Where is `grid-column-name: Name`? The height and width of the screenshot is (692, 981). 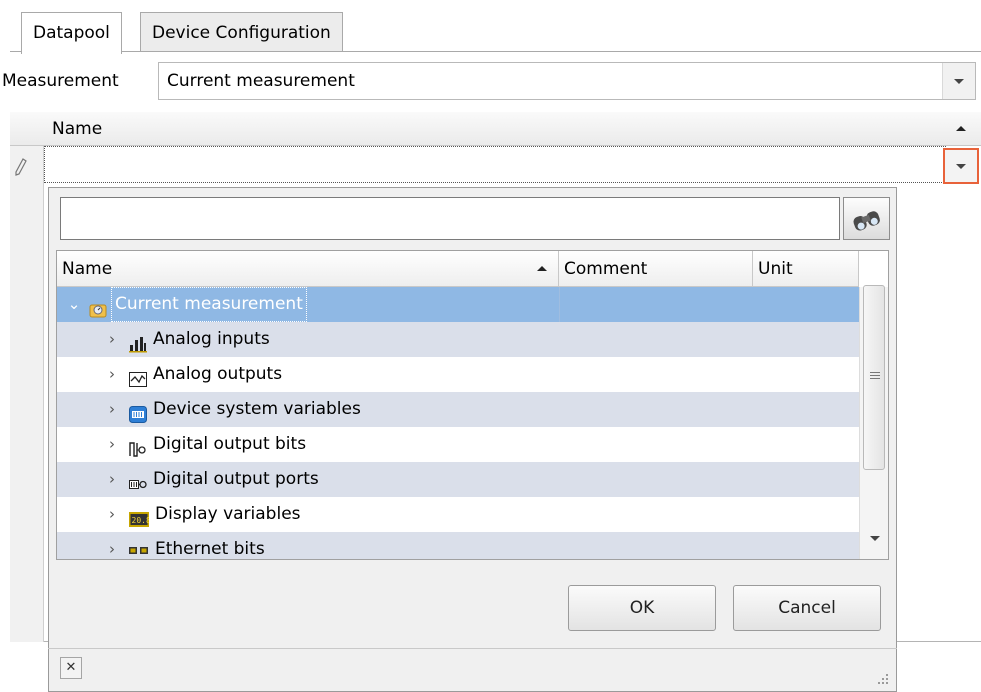 grid-column-name: Name is located at coordinates (77, 129).